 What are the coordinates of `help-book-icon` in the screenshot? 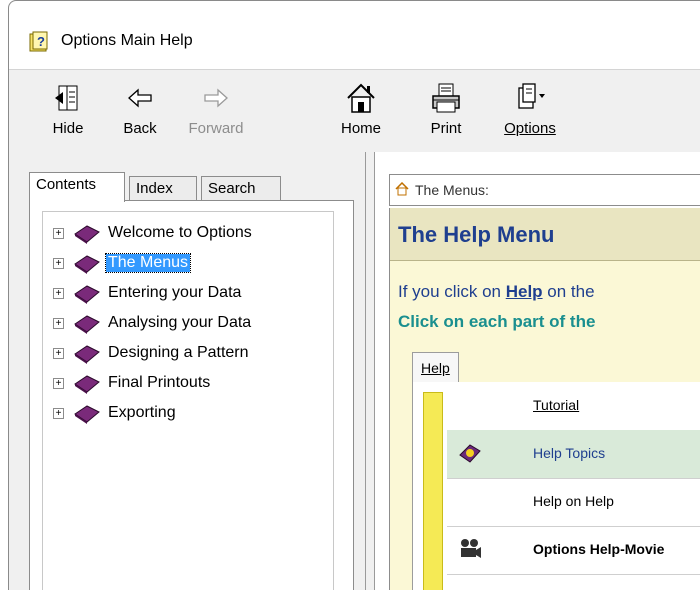 It's located at (470, 453).